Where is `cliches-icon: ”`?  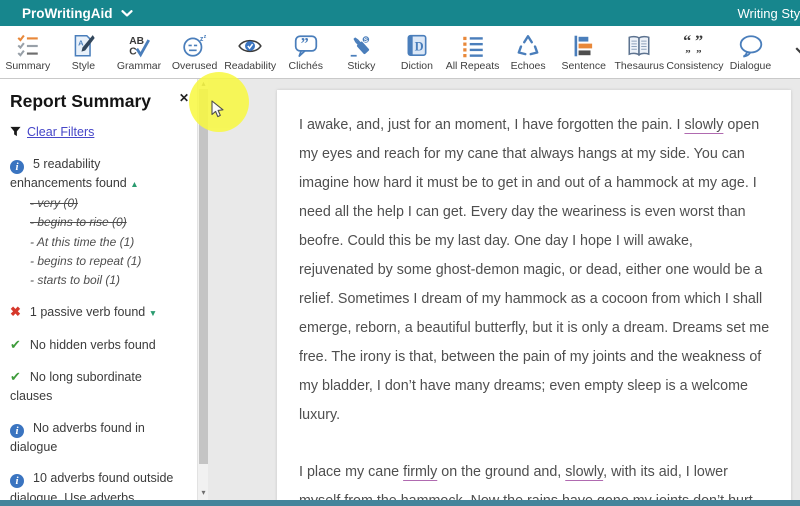 cliches-icon: ” is located at coordinates (306, 45).